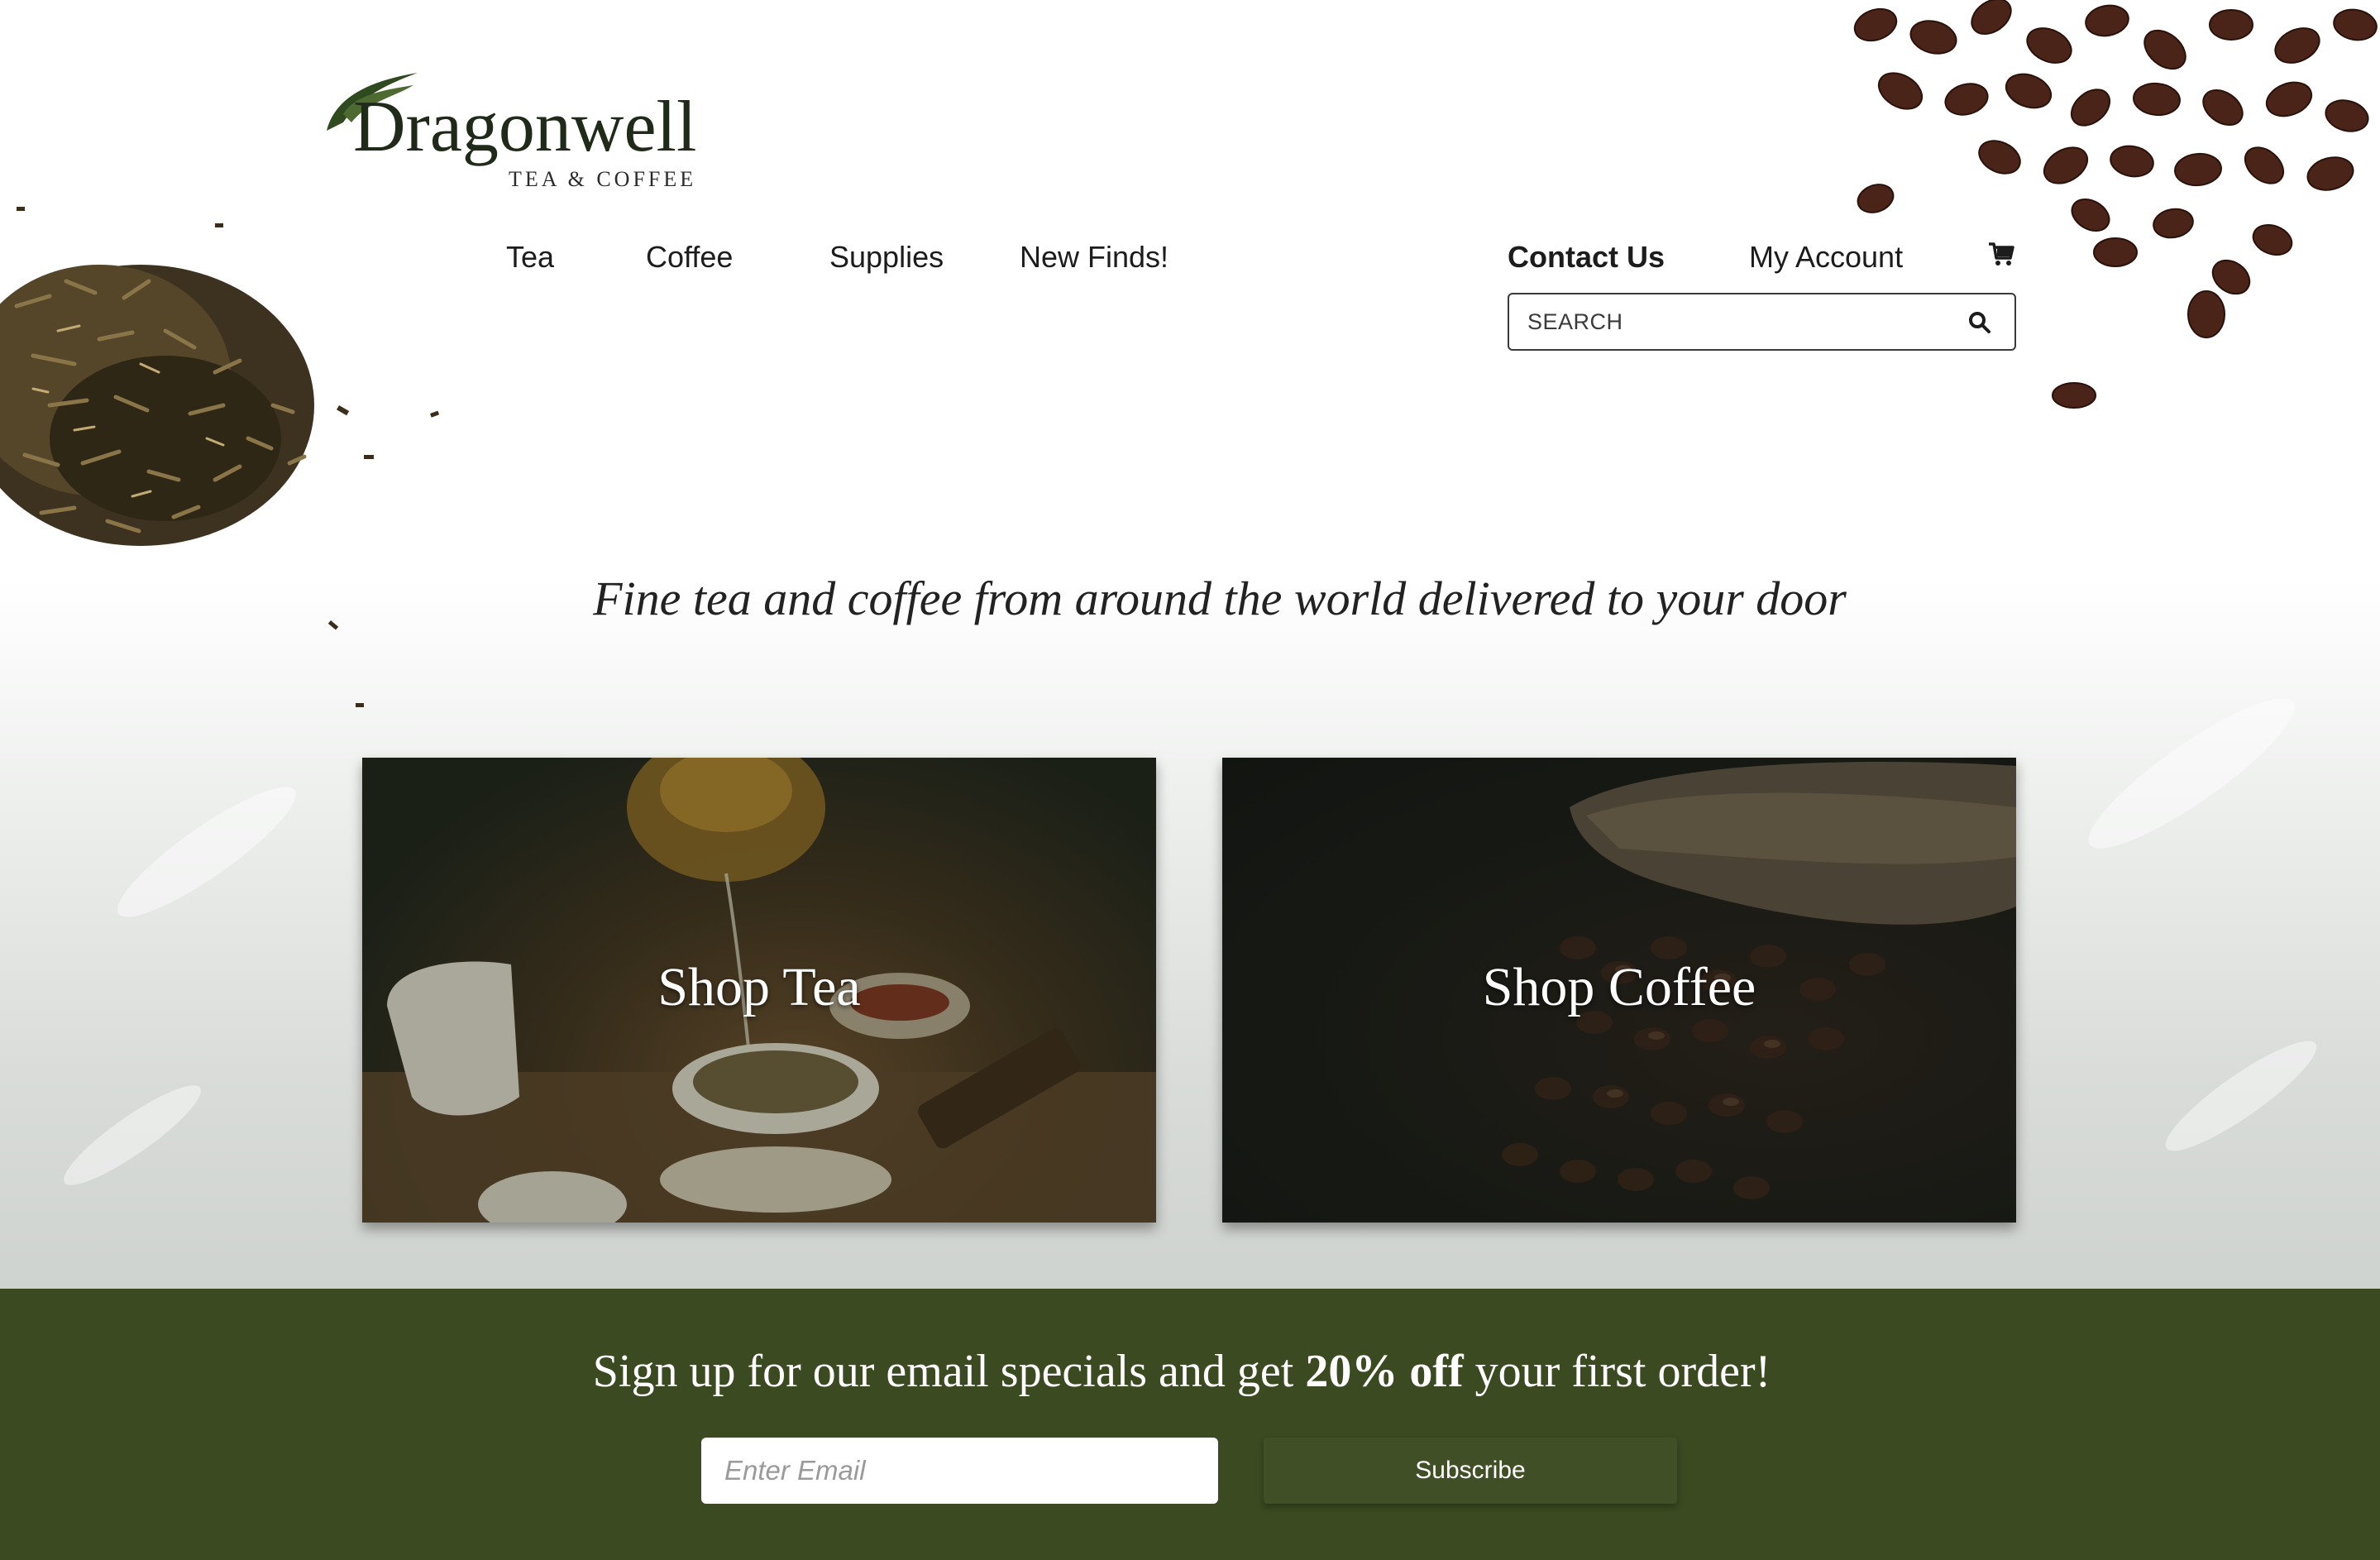 The width and height of the screenshot is (2380, 1560). Describe the element at coordinates (1979, 322) in the screenshot. I see `search-icon` at that location.